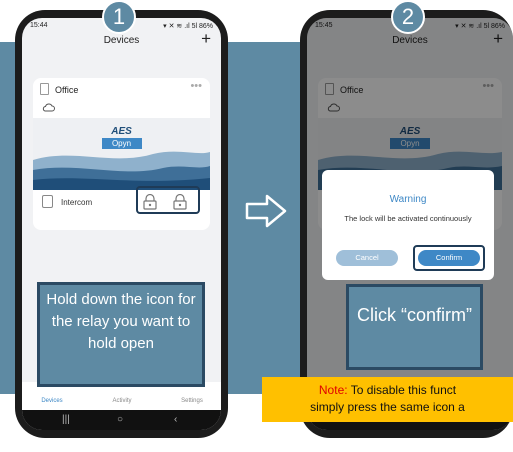 Image resolution: width=513 pixels, height=452 pixels. I want to click on back-icon: ‹, so click(175, 419).